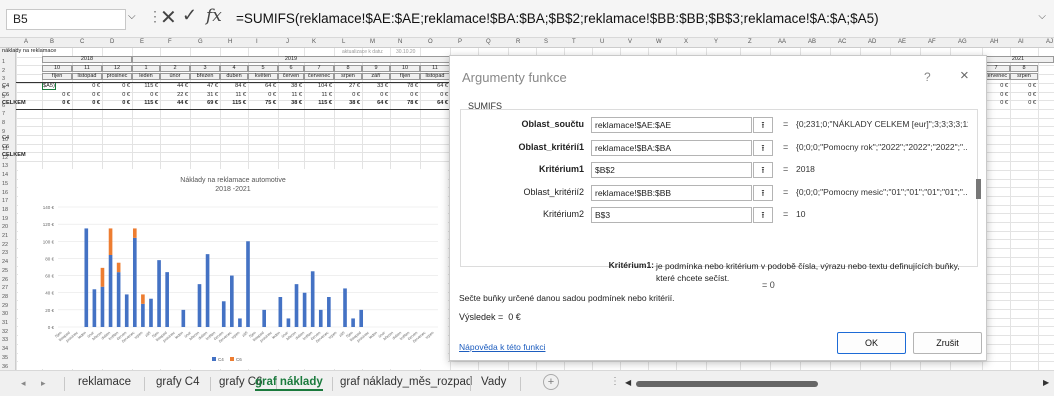 The image size is (1054, 396). What do you see at coordinates (318, 95) in the screenshot?
I see `data-cell: 11 €` at bounding box center [318, 95].